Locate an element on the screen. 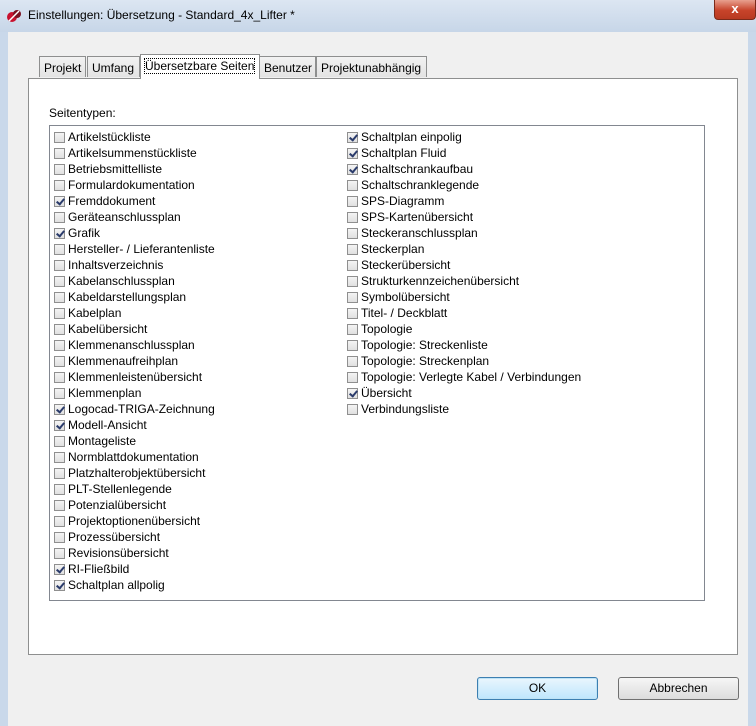 This screenshot has height=726, width=756. page-type-item: Modell-Ansicht is located at coordinates (134, 425).